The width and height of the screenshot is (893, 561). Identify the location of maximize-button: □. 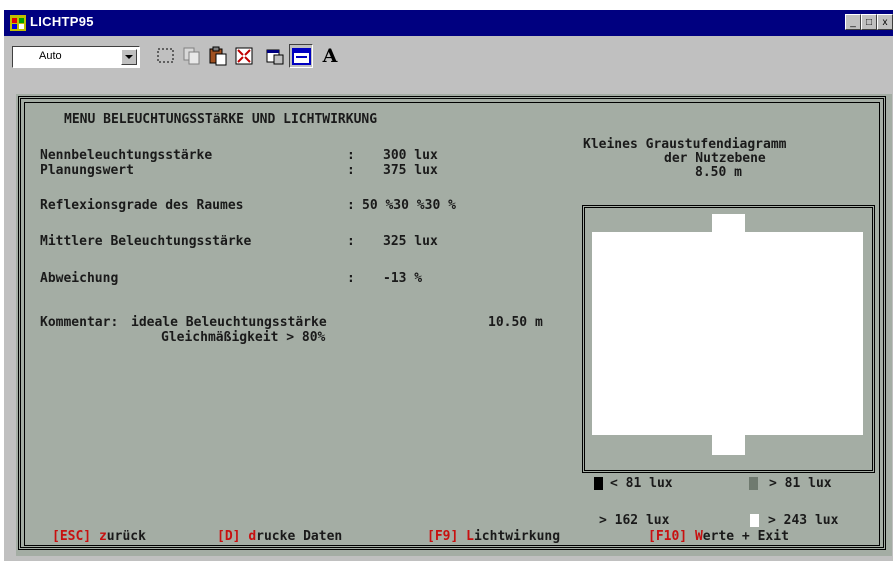
(869, 22).